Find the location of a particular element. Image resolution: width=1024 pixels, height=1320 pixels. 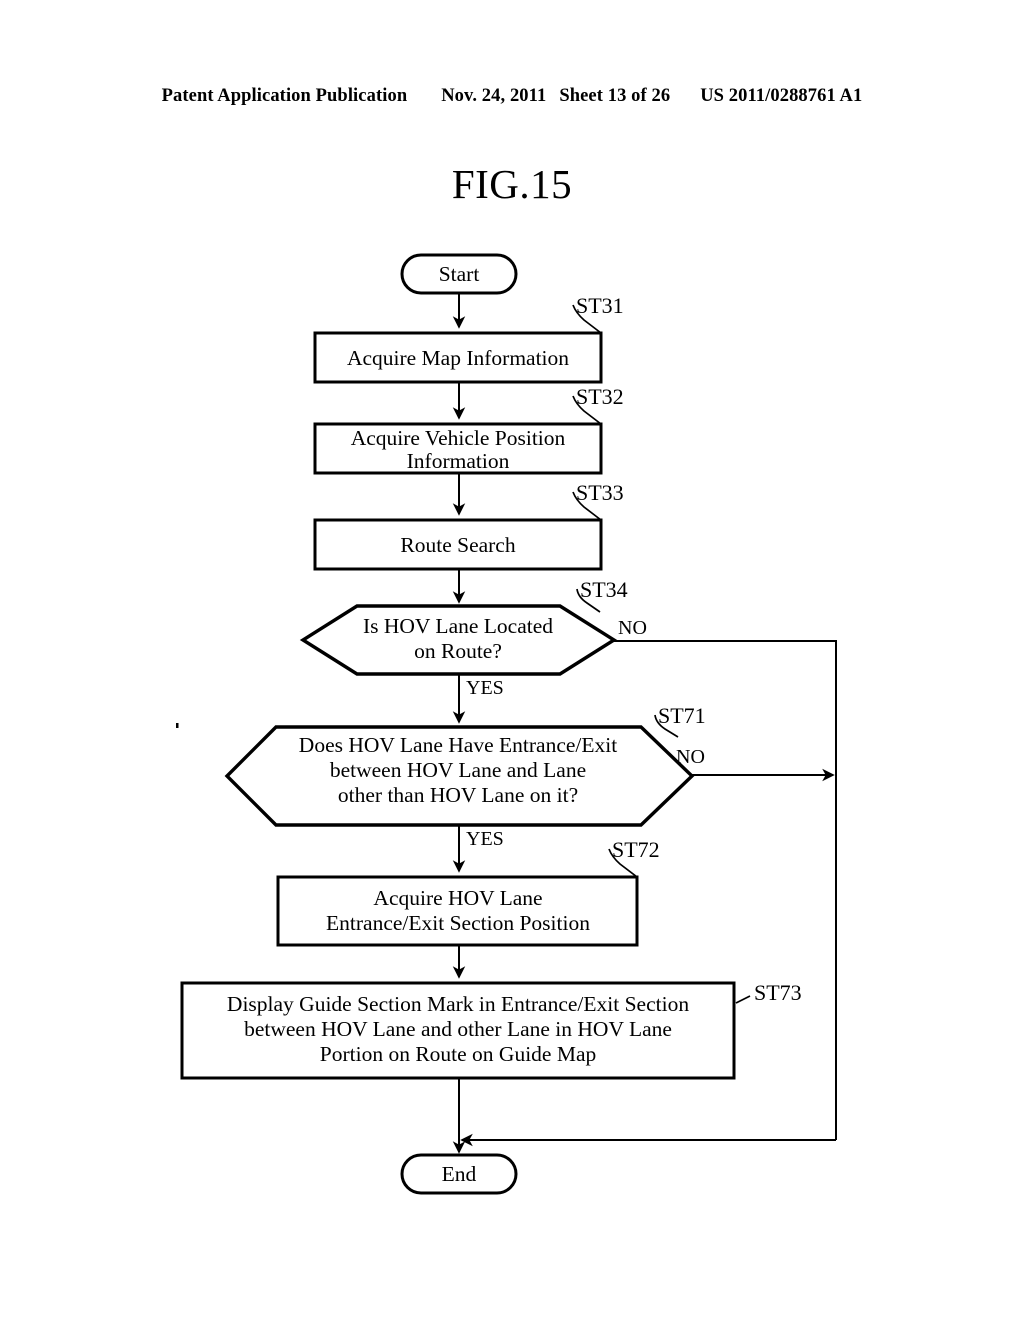

node-st31: Acquire Map Information is located at coordinates (458, 357).